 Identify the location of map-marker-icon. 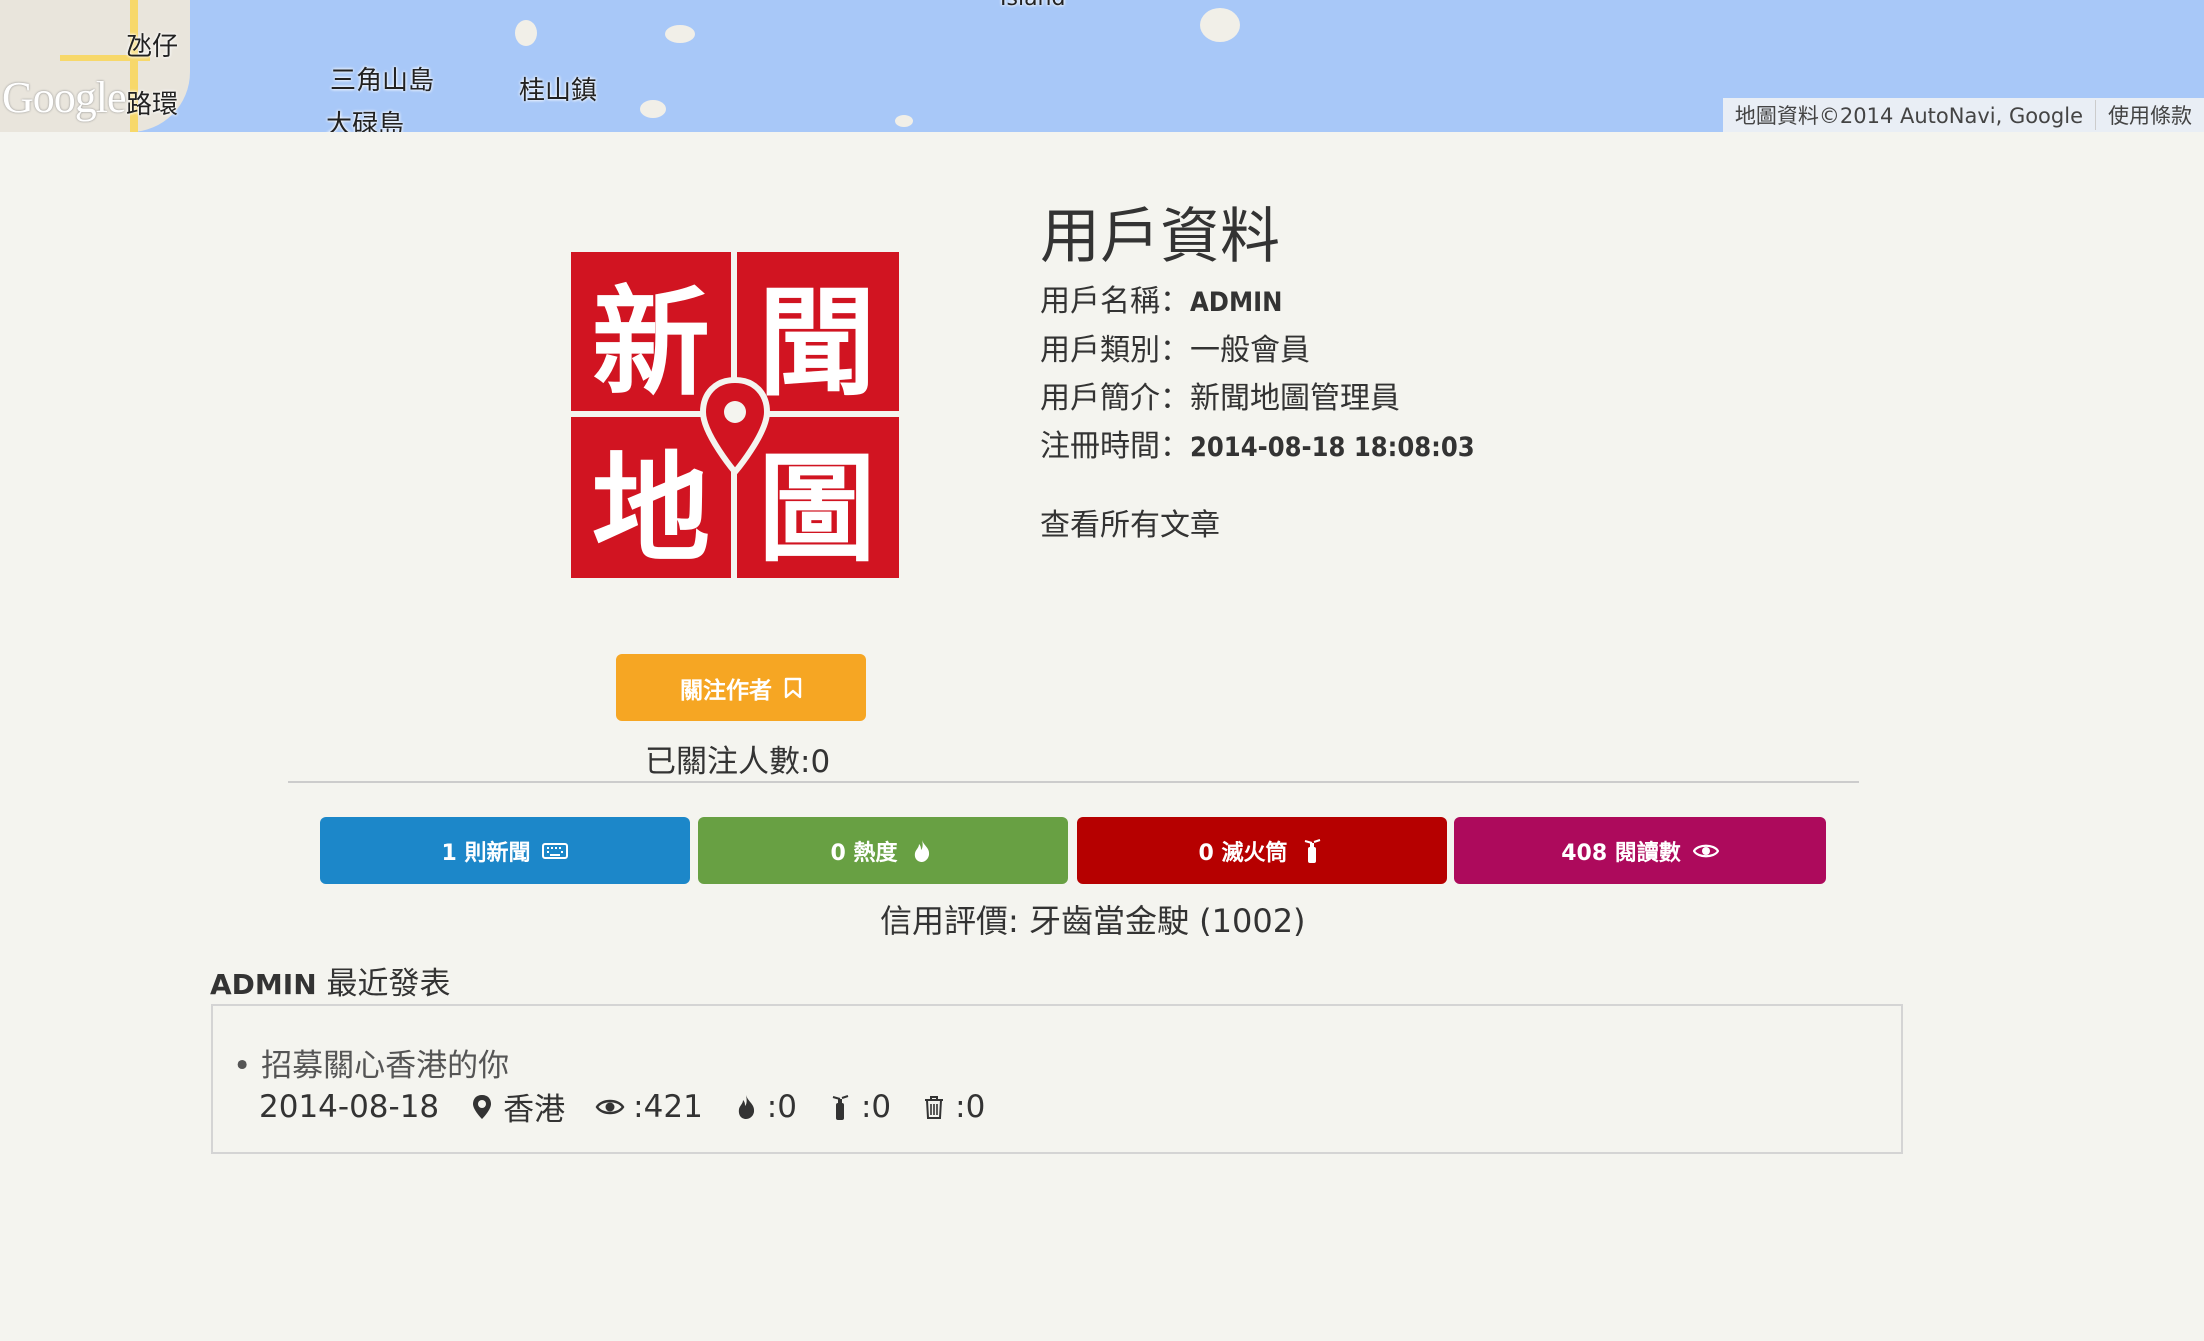
(482, 1106).